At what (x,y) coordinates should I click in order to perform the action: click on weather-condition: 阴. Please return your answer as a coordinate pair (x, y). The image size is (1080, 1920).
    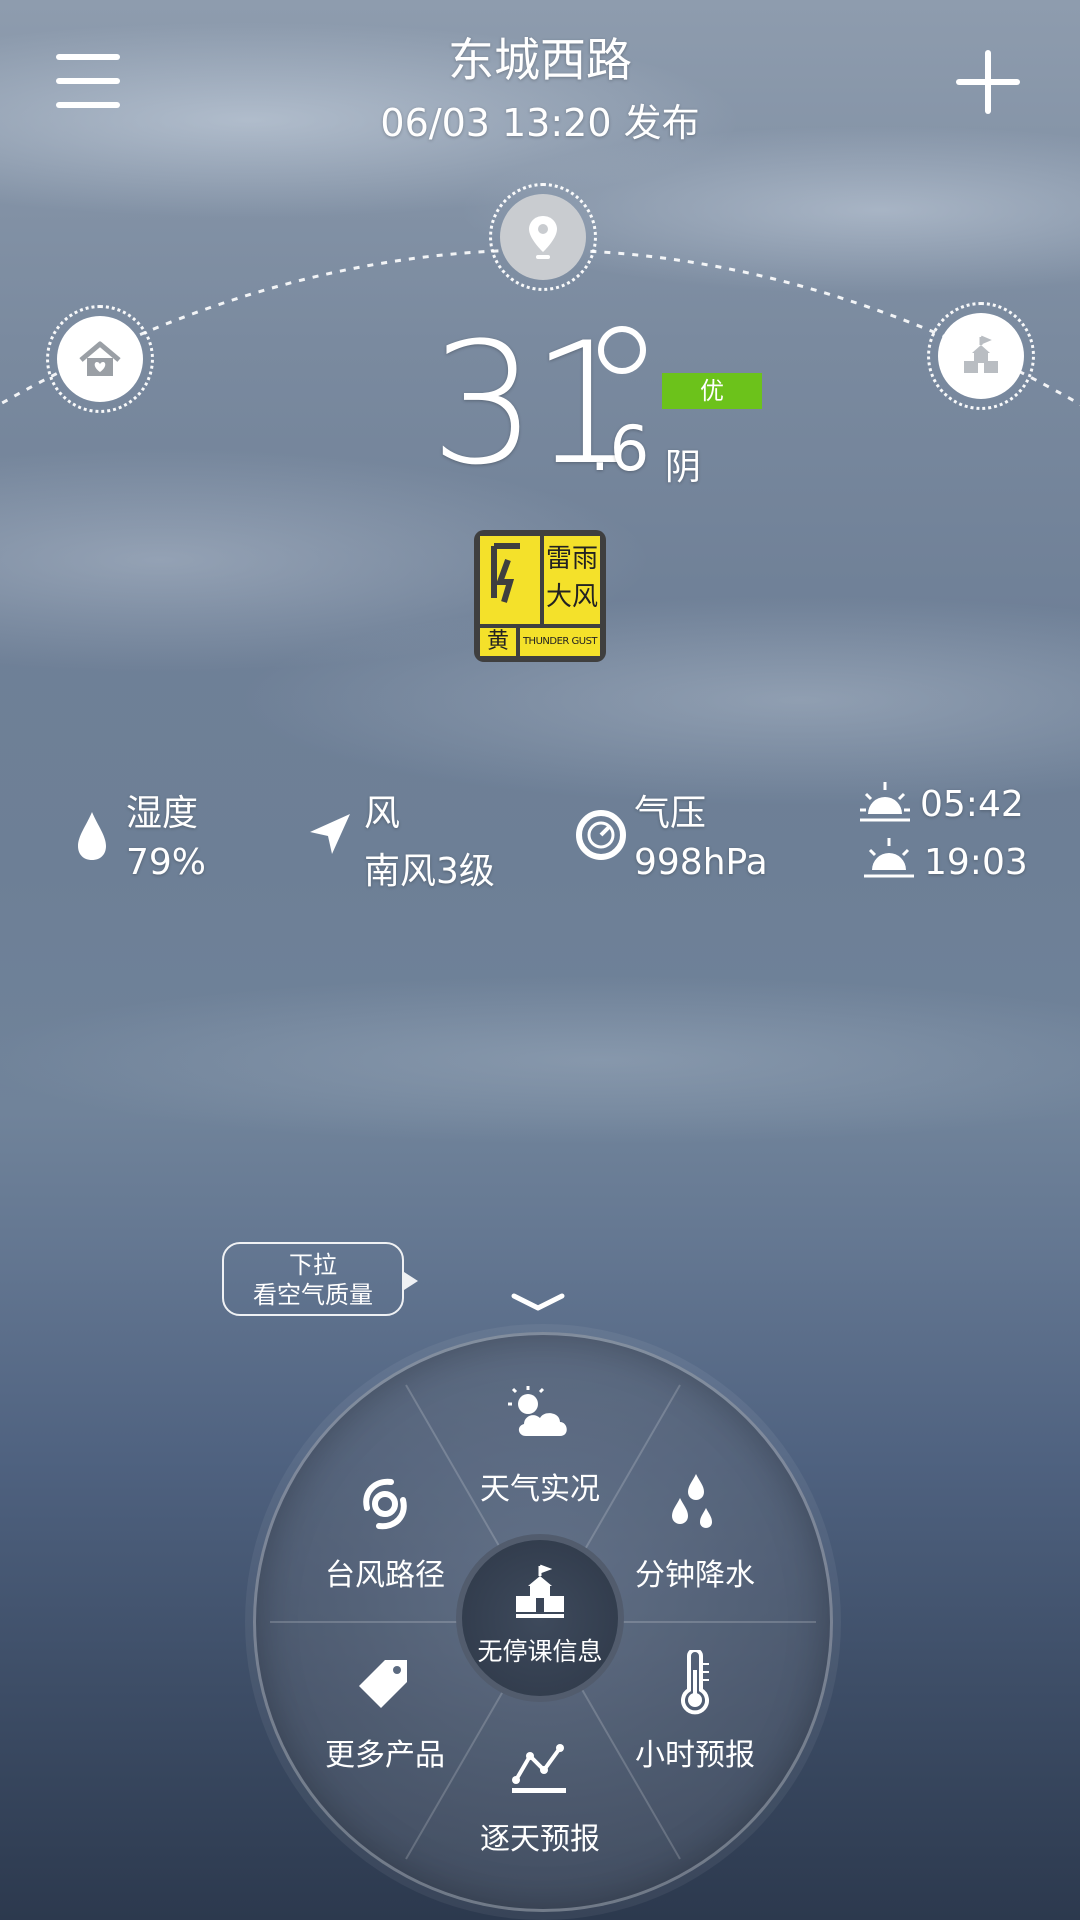
    Looking at the image, I should click on (683, 467).